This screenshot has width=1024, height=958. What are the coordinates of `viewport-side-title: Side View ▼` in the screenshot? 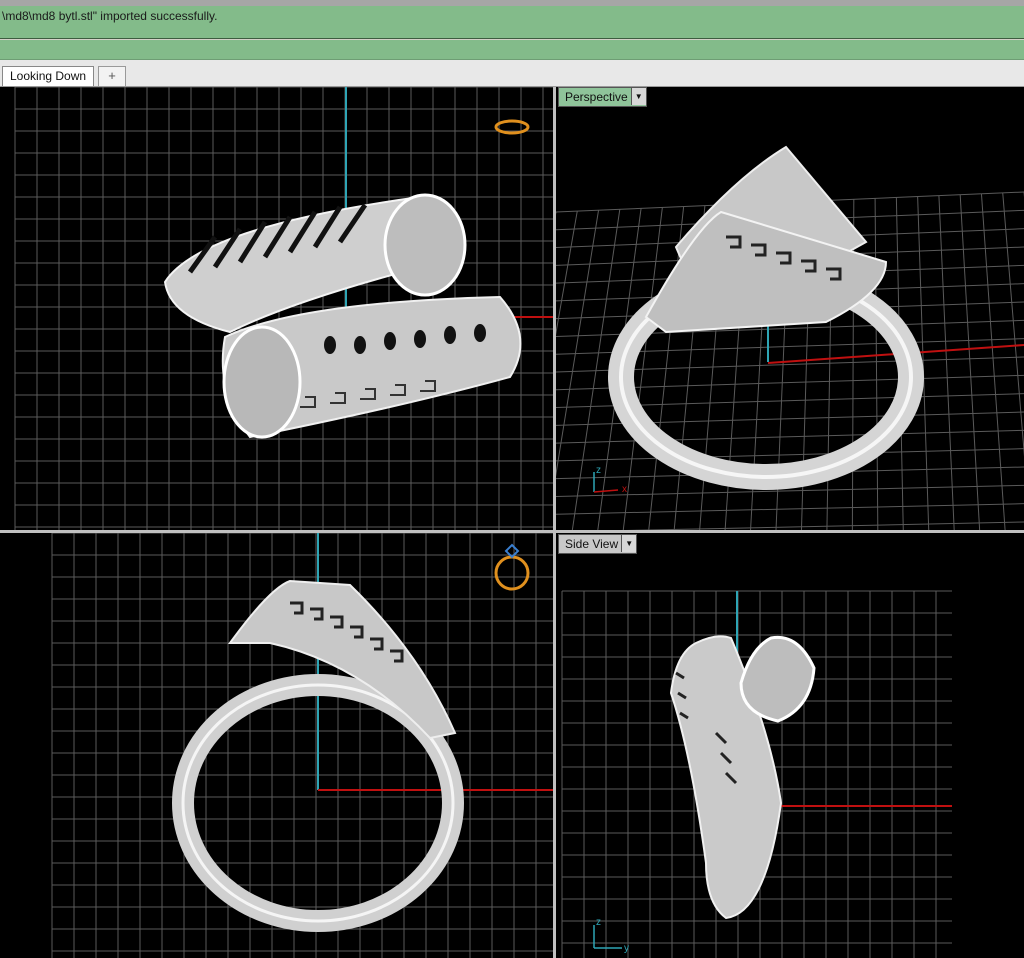 It's located at (598, 544).